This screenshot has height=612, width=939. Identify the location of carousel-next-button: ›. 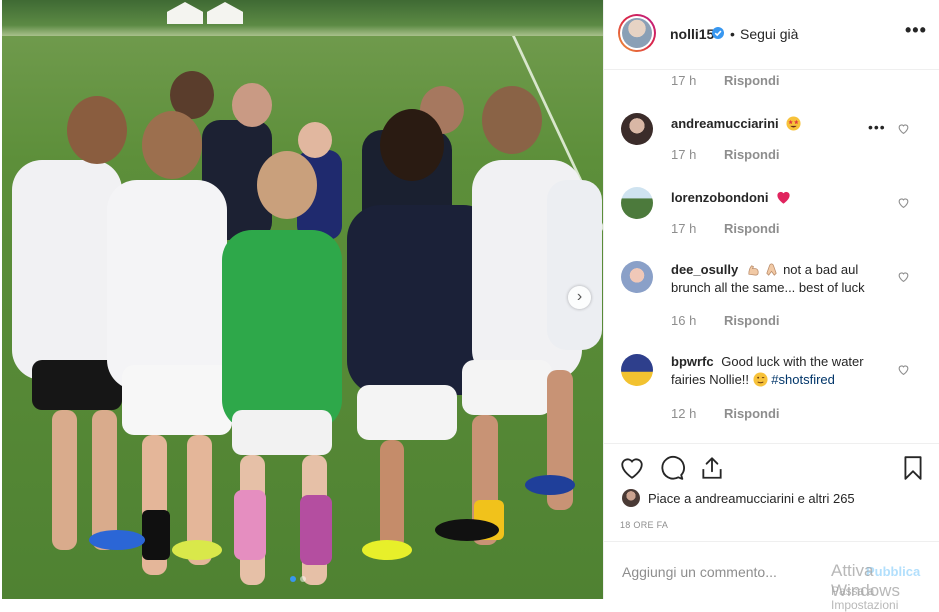
(579, 297).